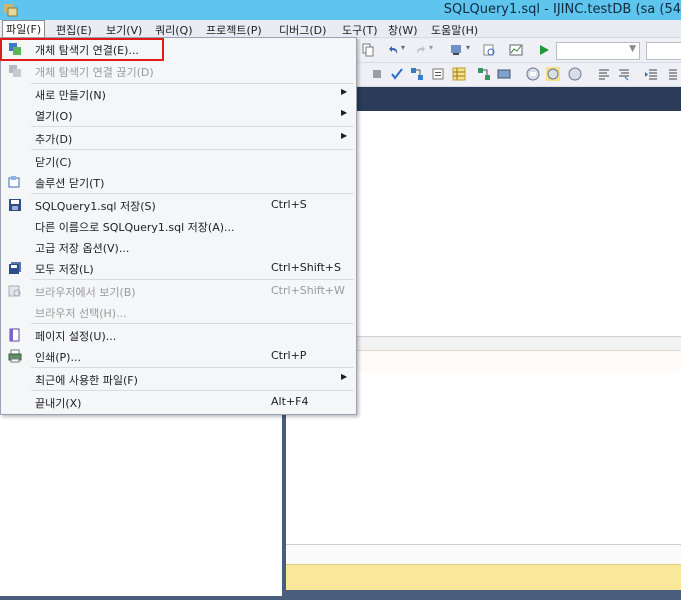  Describe the element at coordinates (178, 94) in the screenshot. I see `menu-item-new: 새로 만들기(N) ▶` at that location.